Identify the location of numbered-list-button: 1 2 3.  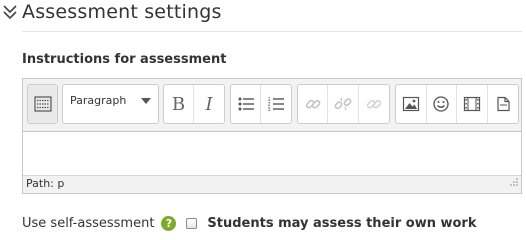
(276, 104).